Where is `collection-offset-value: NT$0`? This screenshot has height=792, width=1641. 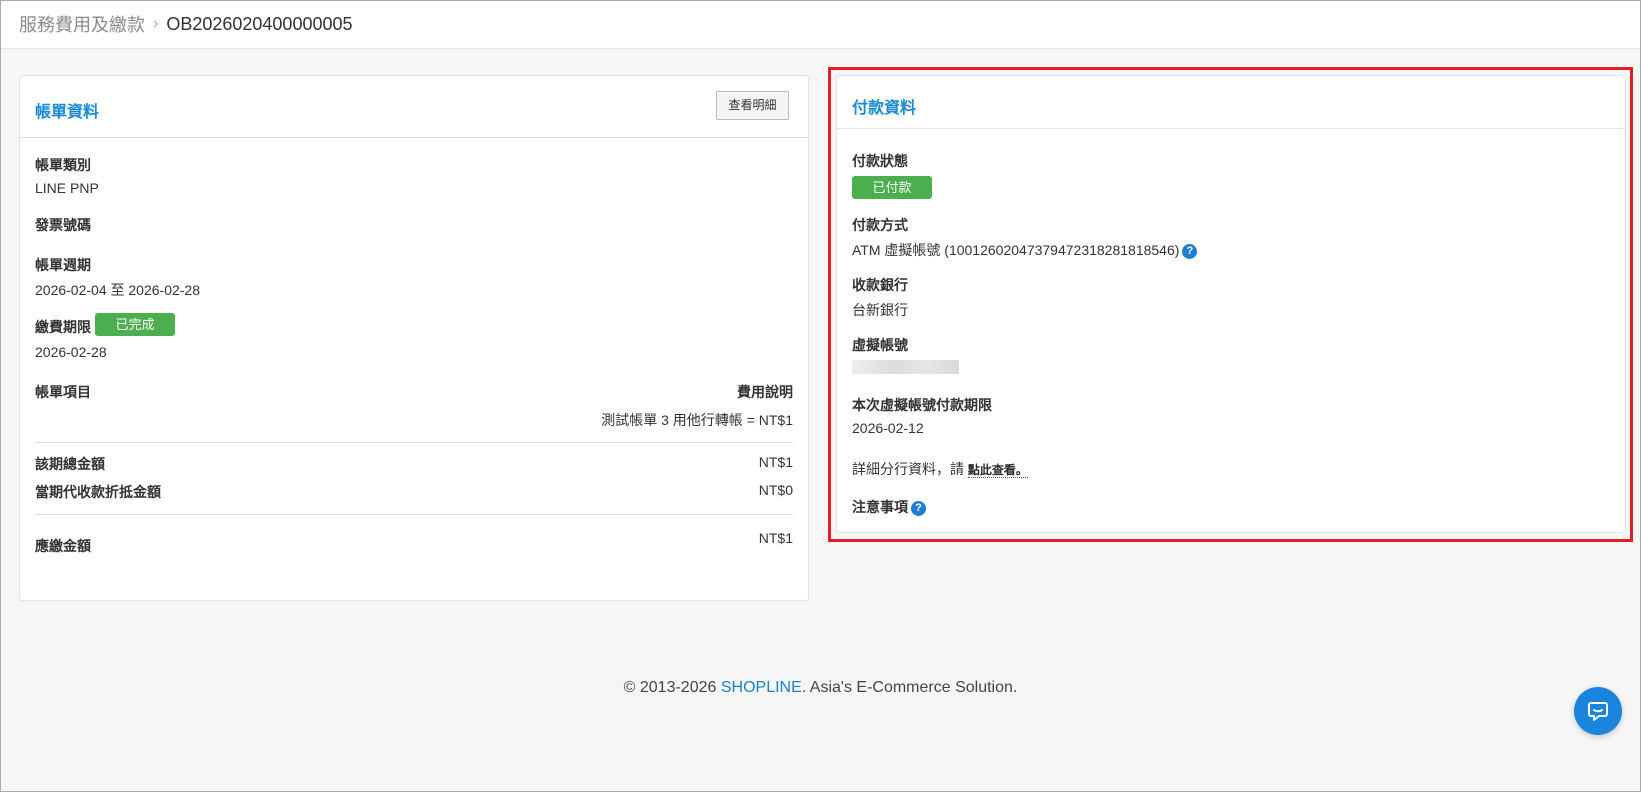
collection-offset-value: NT$0 is located at coordinates (775, 490).